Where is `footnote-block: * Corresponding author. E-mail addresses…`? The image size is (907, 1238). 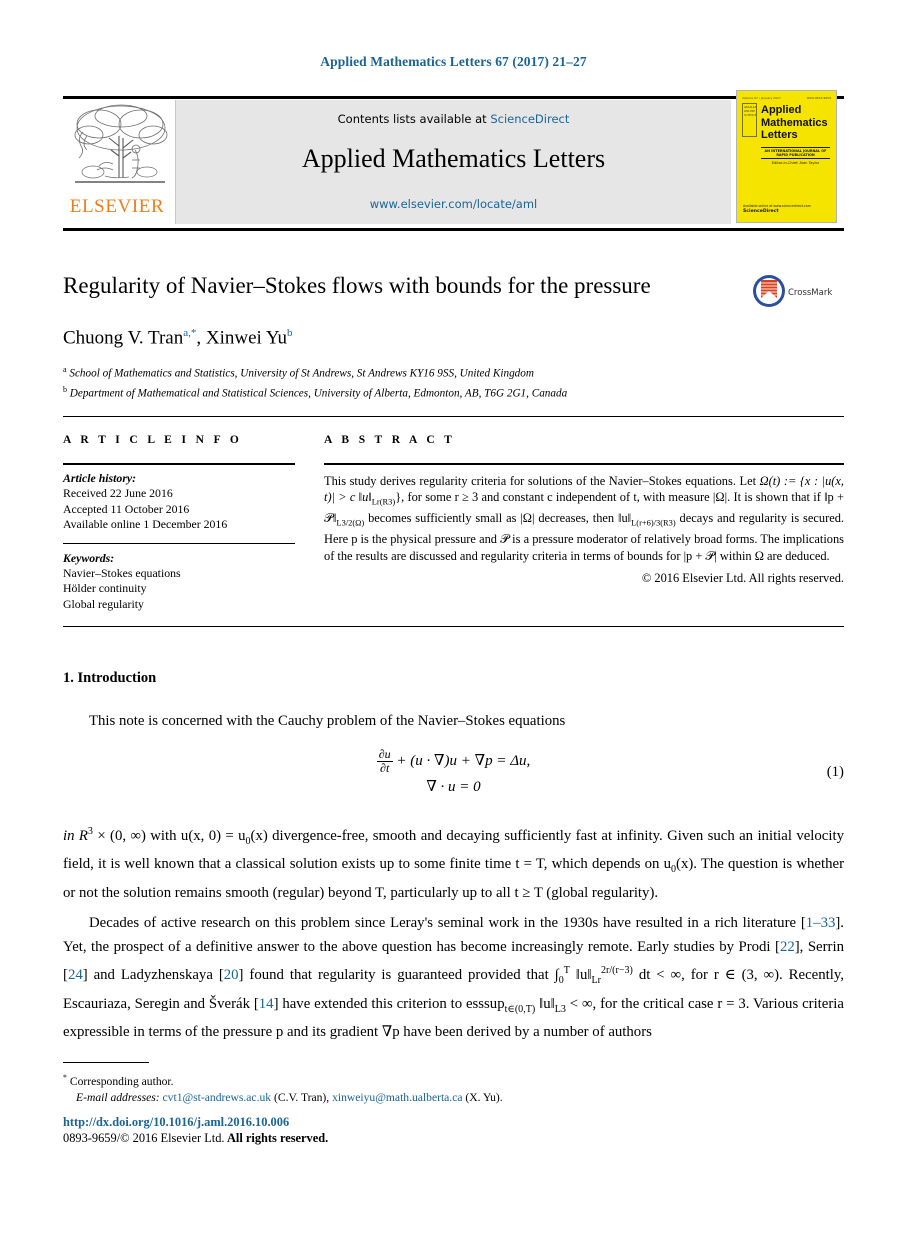 footnote-block: * Corresponding author. E-mail addresses… is located at coordinates (453, 1088).